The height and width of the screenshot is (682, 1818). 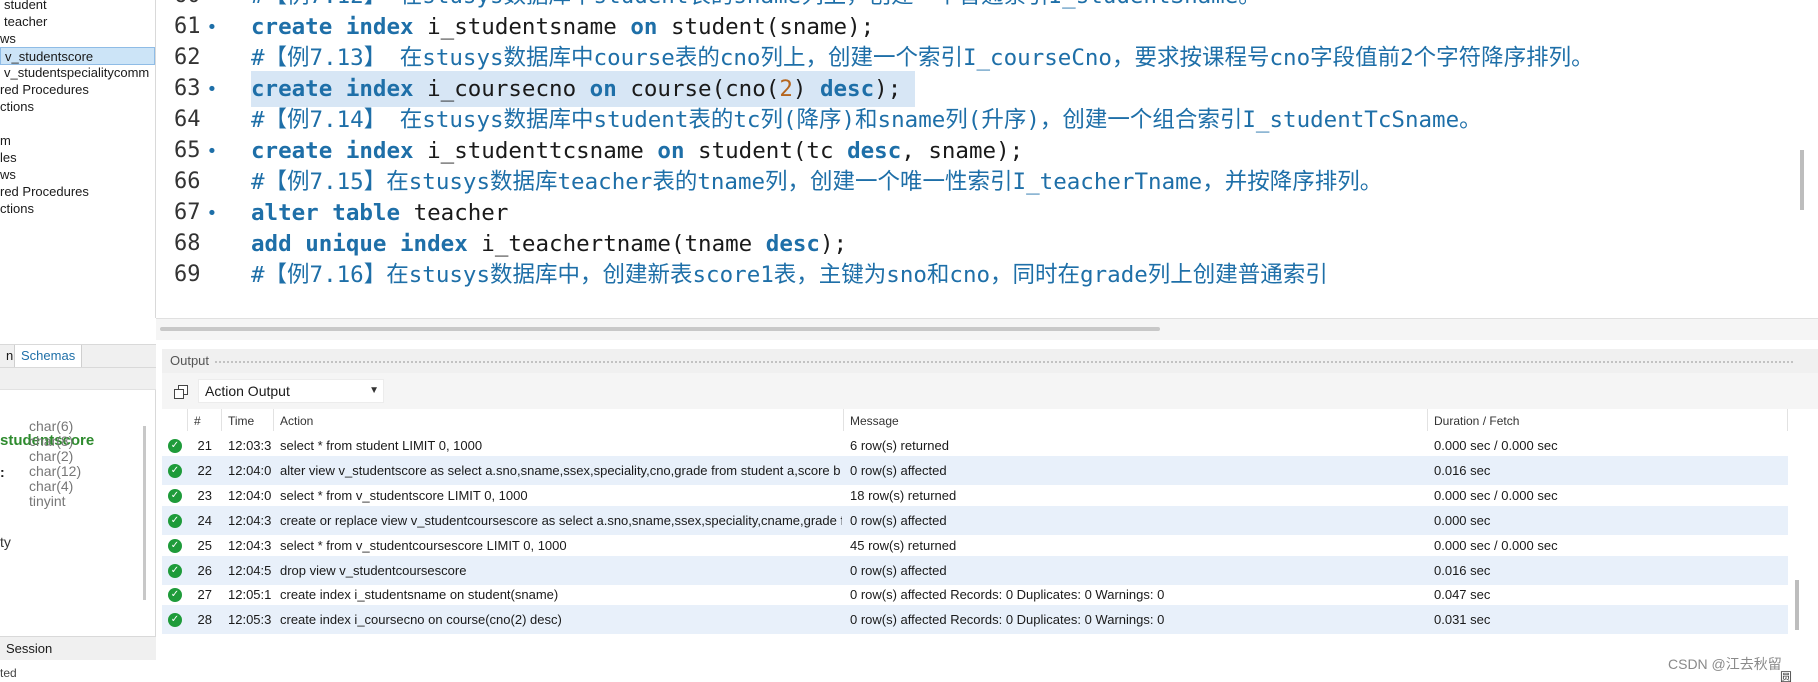 I want to click on panel-resize-grip, so click(x=1004, y=362).